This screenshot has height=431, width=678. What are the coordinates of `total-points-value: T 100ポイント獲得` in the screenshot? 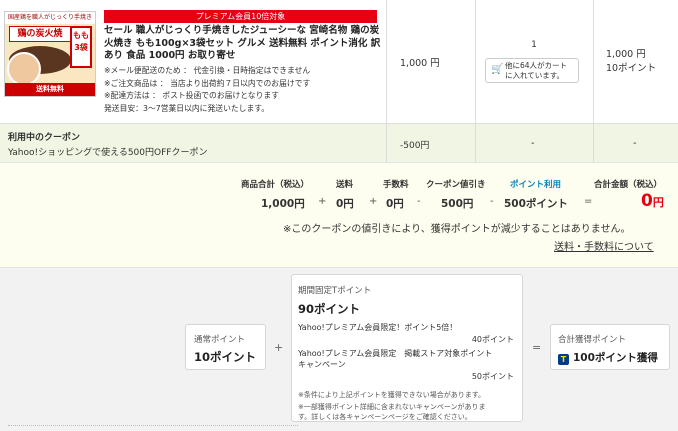 It's located at (608, 357).